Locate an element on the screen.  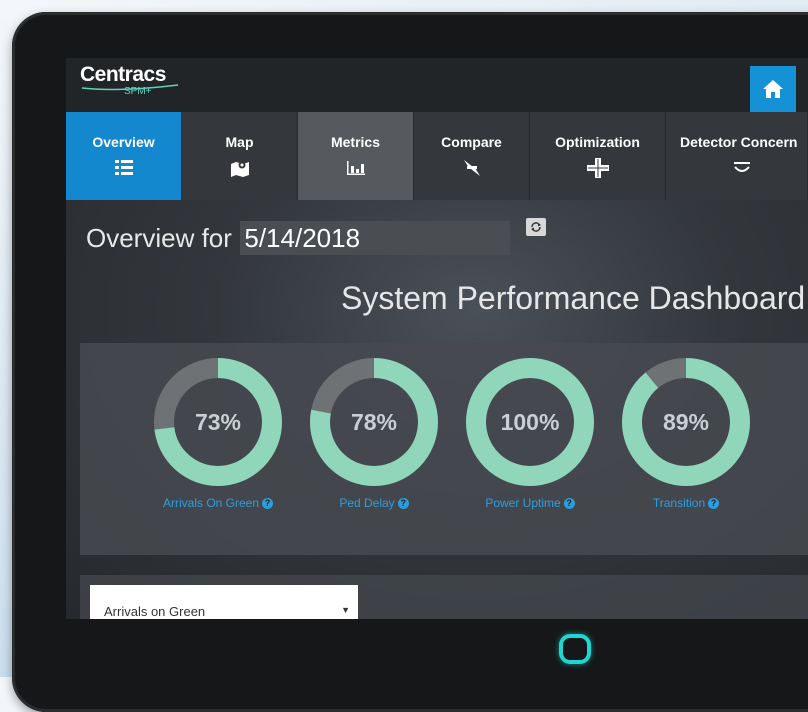
compare-arrows-icon is located at coordinates (472, 168).